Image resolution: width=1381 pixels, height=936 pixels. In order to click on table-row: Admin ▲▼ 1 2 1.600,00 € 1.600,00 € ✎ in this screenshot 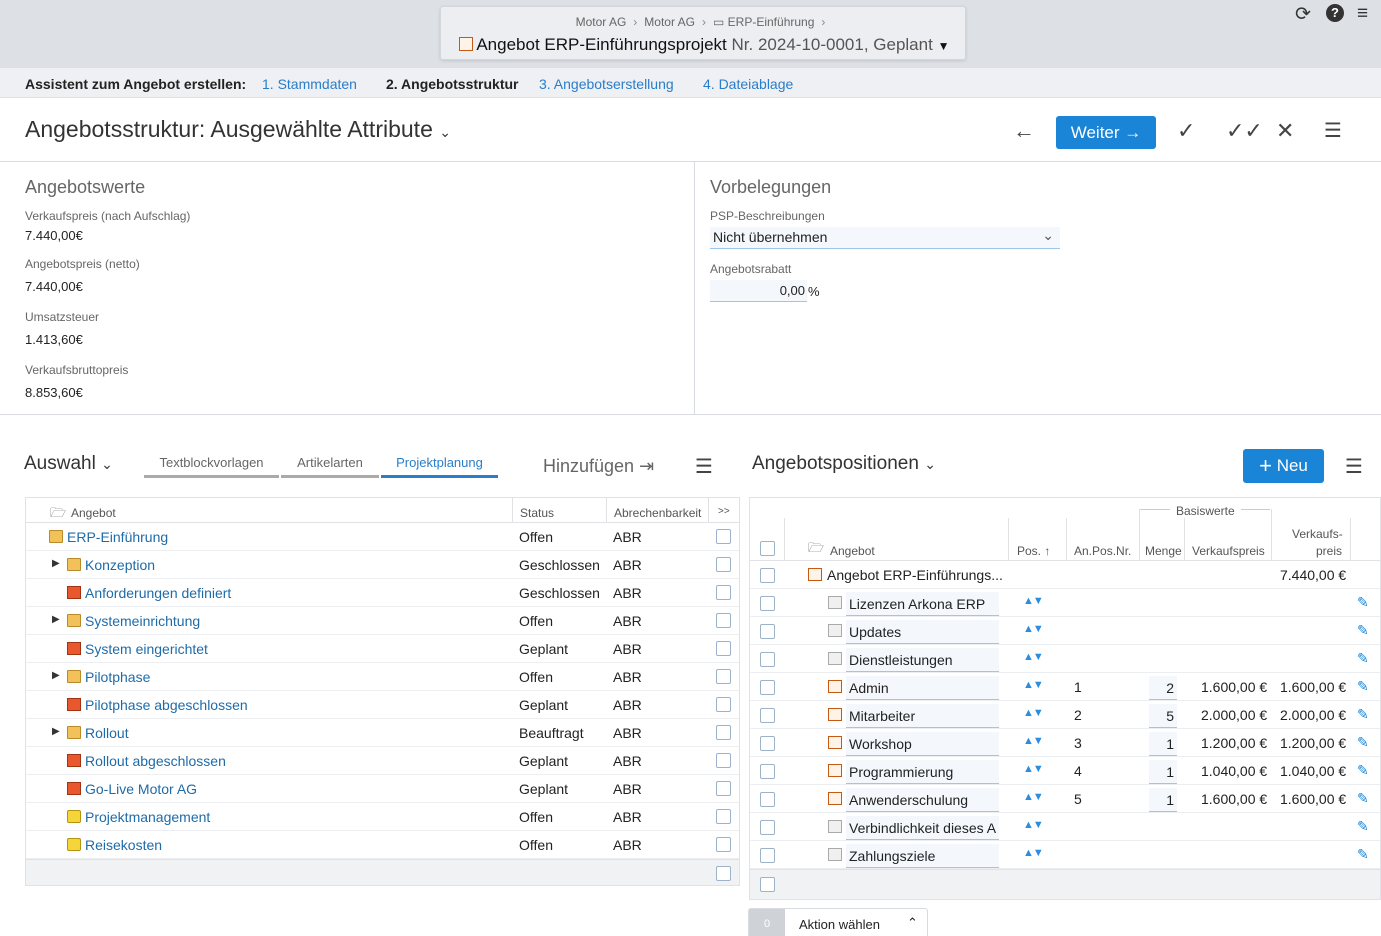, I will do `click(1065, 687)`.